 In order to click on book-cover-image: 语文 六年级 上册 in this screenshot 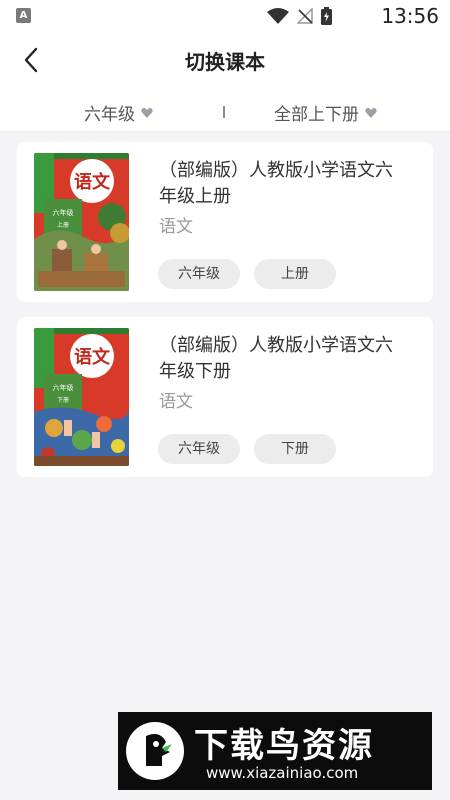, I will do `click(81, 222)`.